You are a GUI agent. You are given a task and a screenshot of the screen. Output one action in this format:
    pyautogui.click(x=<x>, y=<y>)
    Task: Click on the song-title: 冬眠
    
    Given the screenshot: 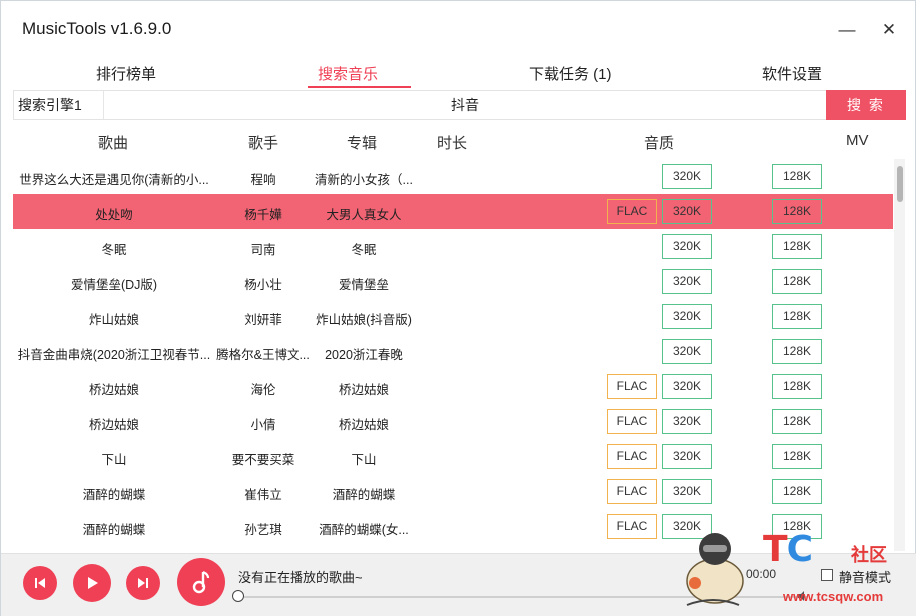 What is the action you would take?
    pyautogui.click(x=114, y=250)
    